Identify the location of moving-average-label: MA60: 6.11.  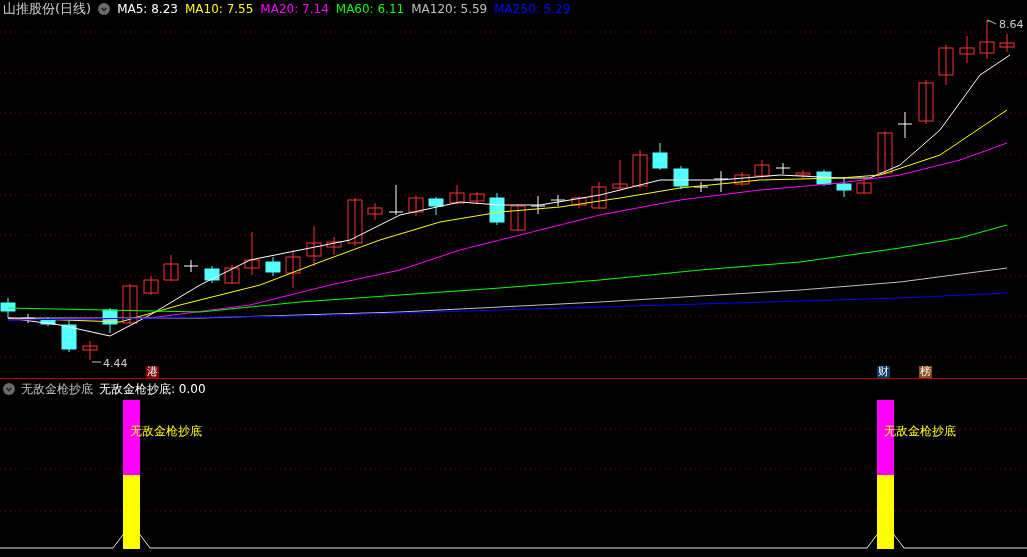
(370, 9).